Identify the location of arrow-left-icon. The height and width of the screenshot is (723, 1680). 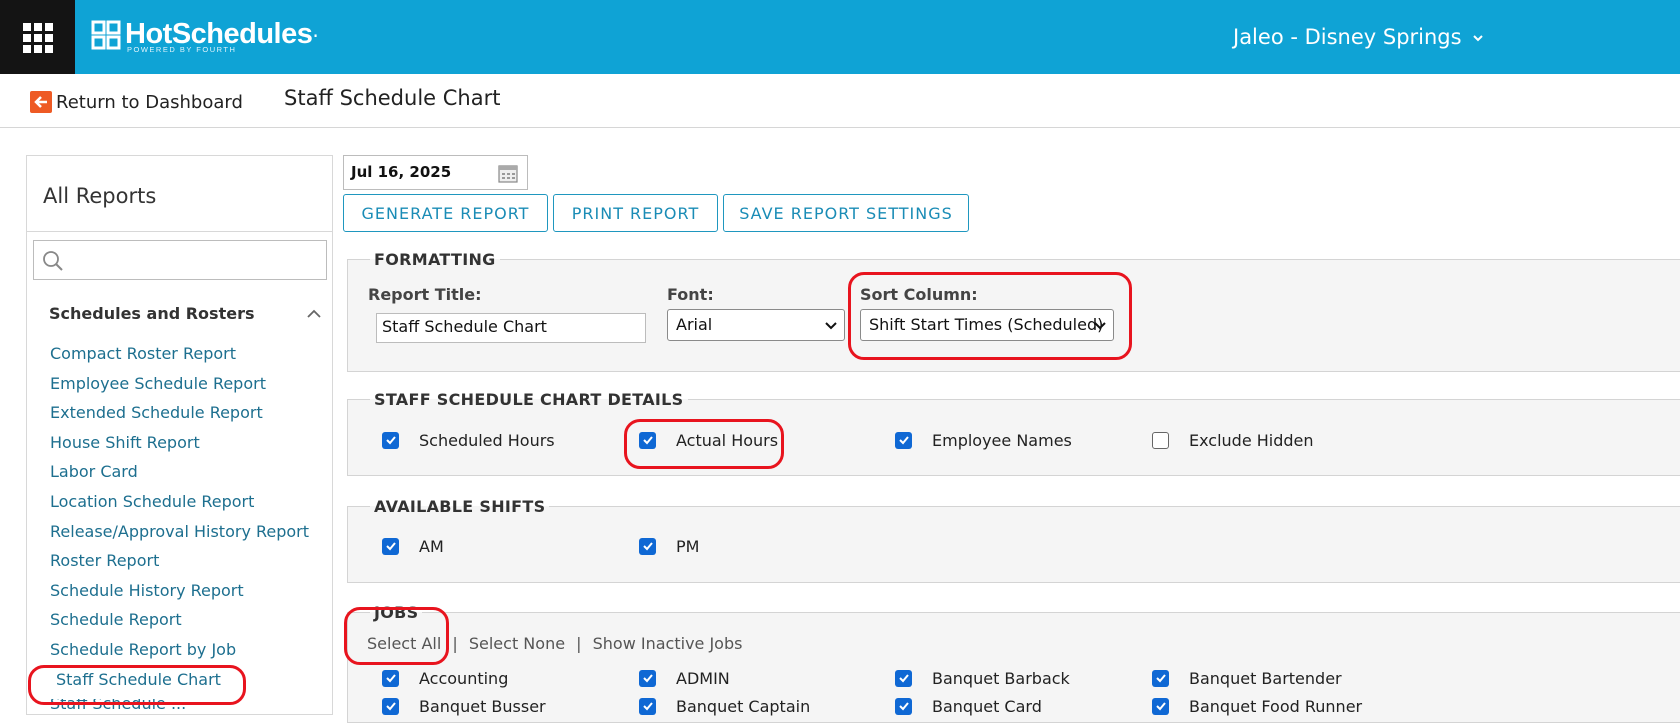
(41, 102).